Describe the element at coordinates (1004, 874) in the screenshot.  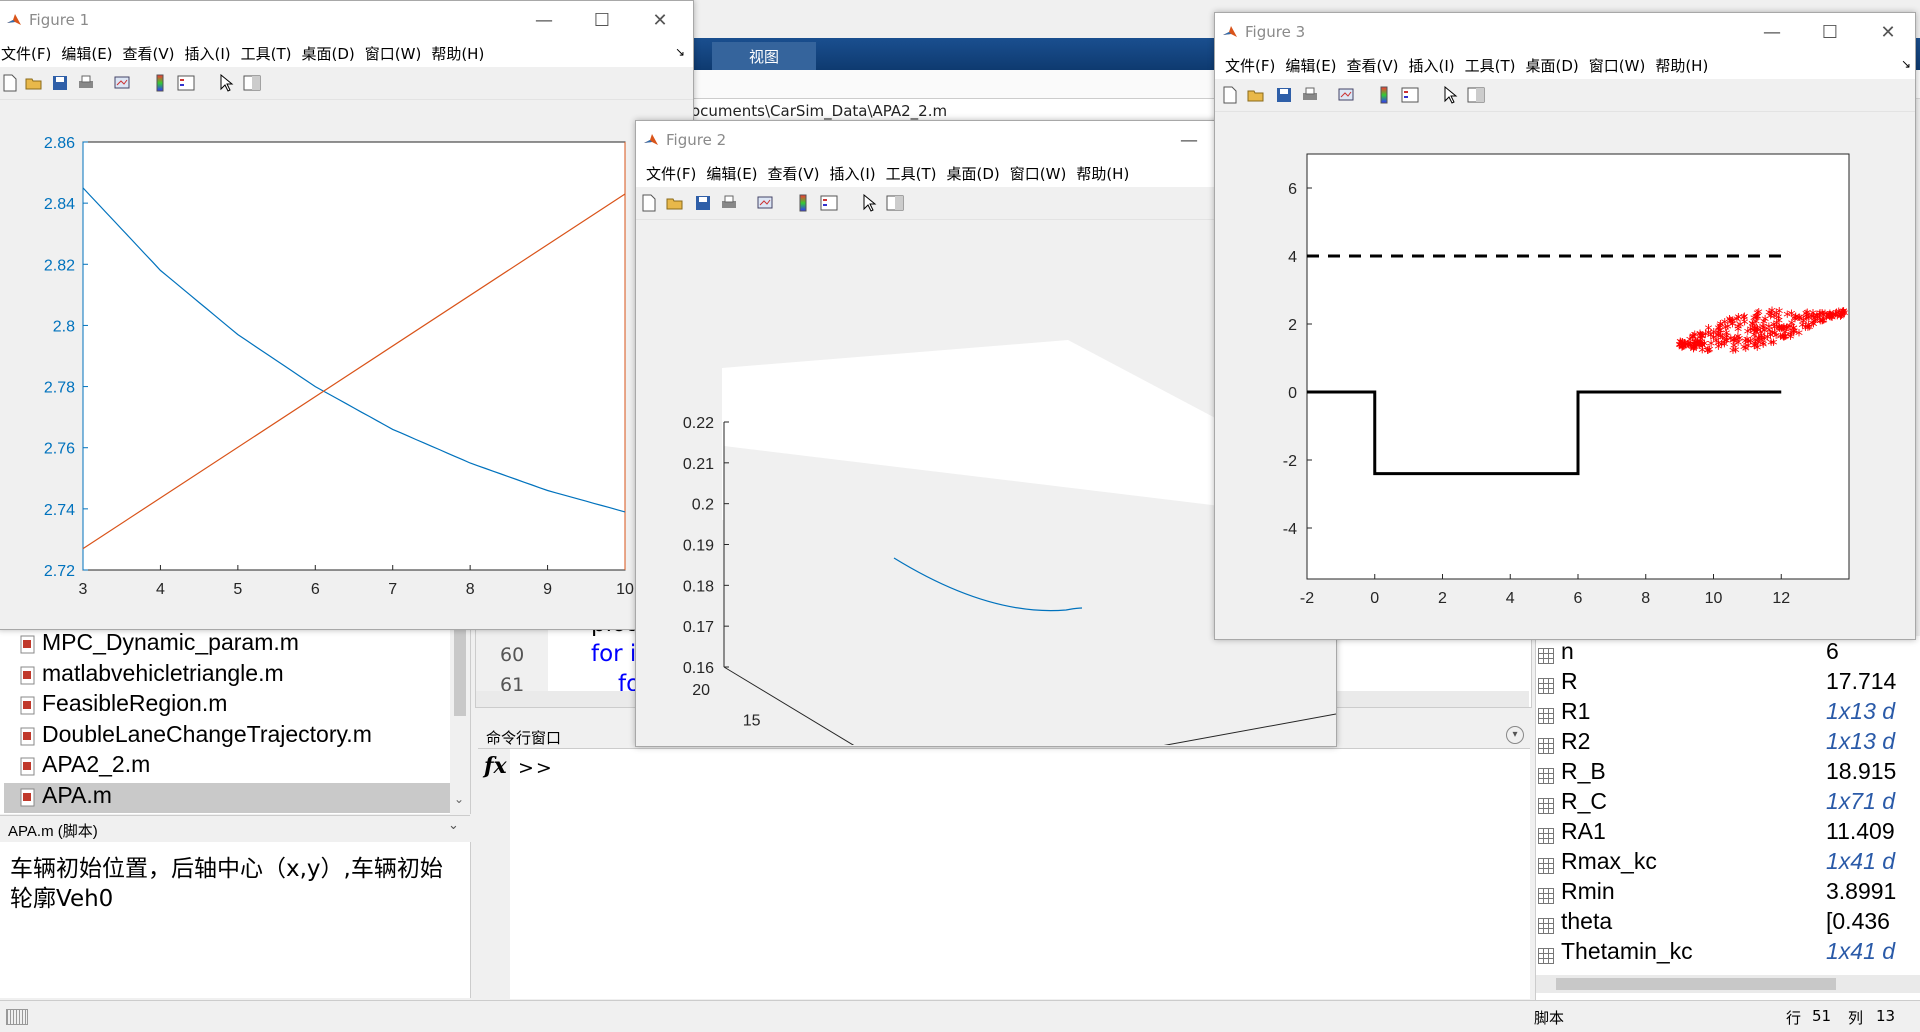
I see `command-window: fx >>` at that location.